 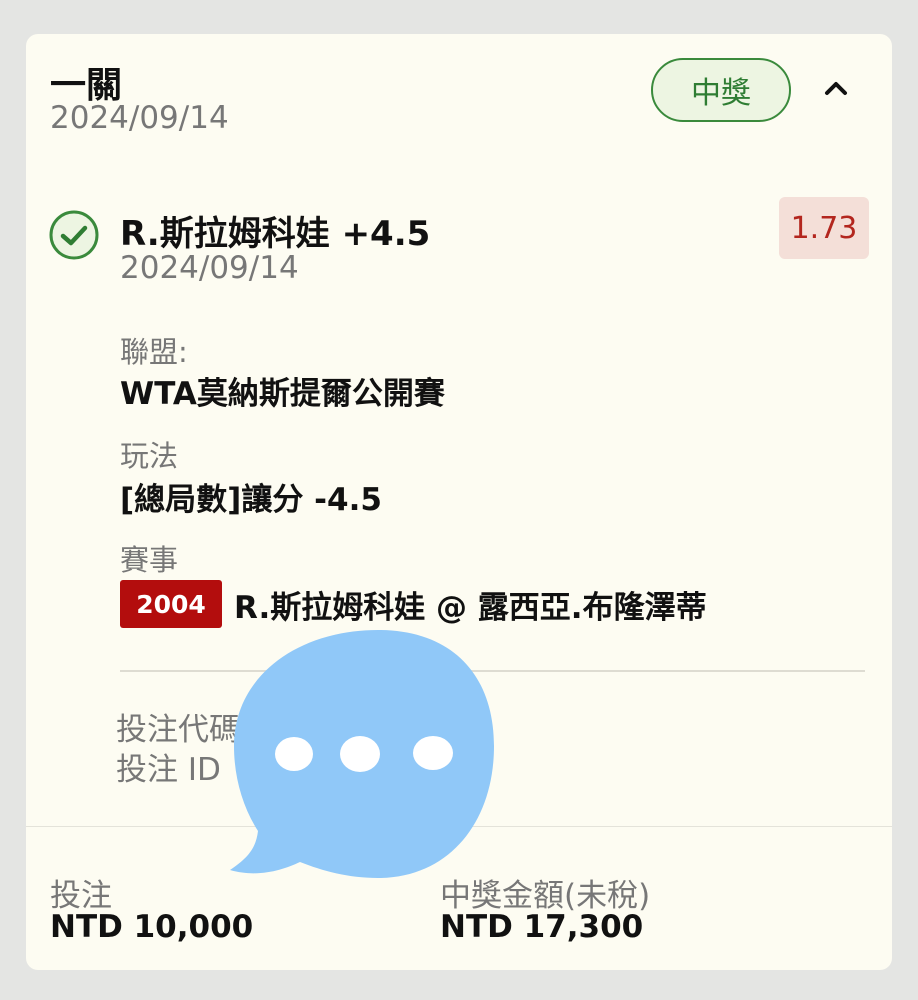 I want to click on event-name: R.斯拉姆科娃 @ 露西亞.布隆澤蒂, so click(x=470, y=607).